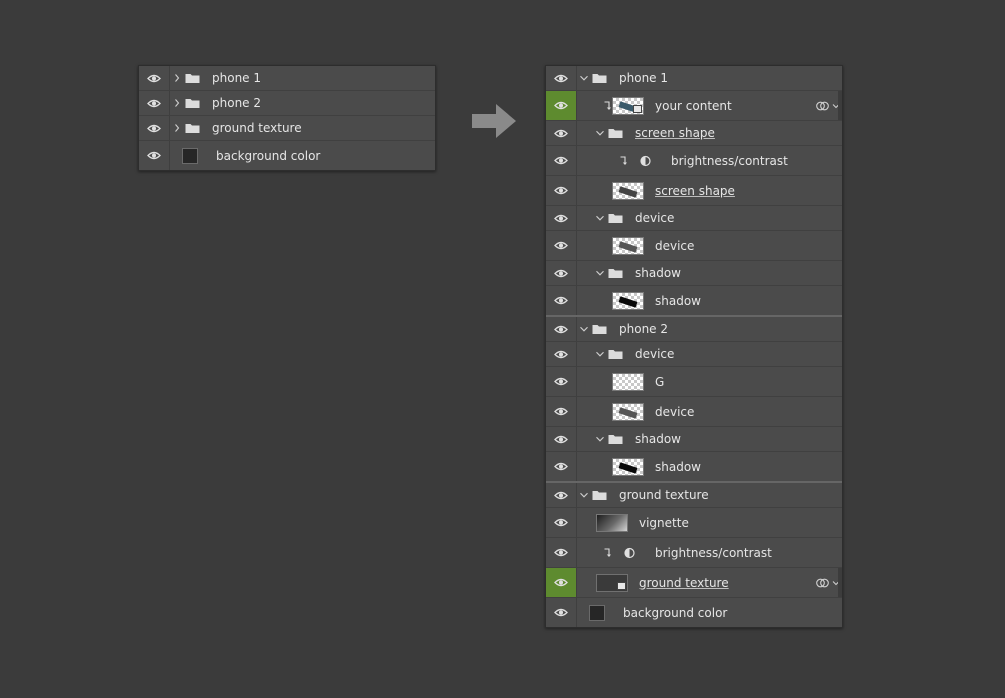 This screenshot has height=698, width=1005. Describe the element at coordinates (675, 133) in the screenshot. I see `layer-name: screen shape` at that location.